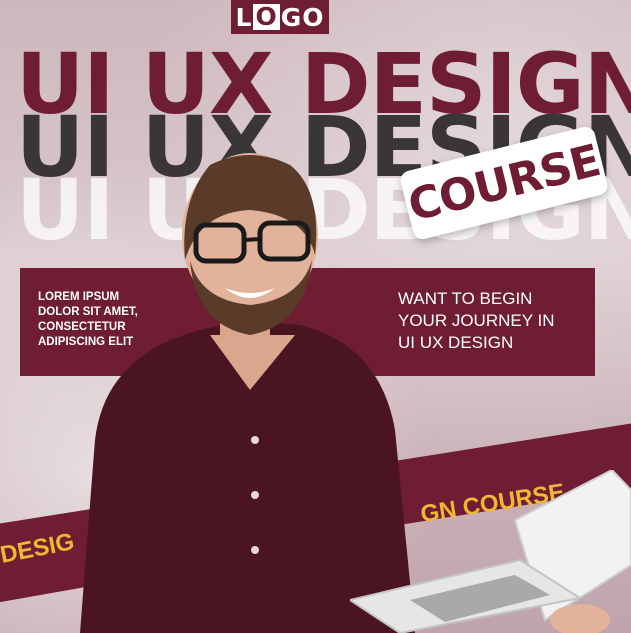  Describe the element at coordinates (266, 16) in the screenshot. I see `logo-letter-o: O` at that location.